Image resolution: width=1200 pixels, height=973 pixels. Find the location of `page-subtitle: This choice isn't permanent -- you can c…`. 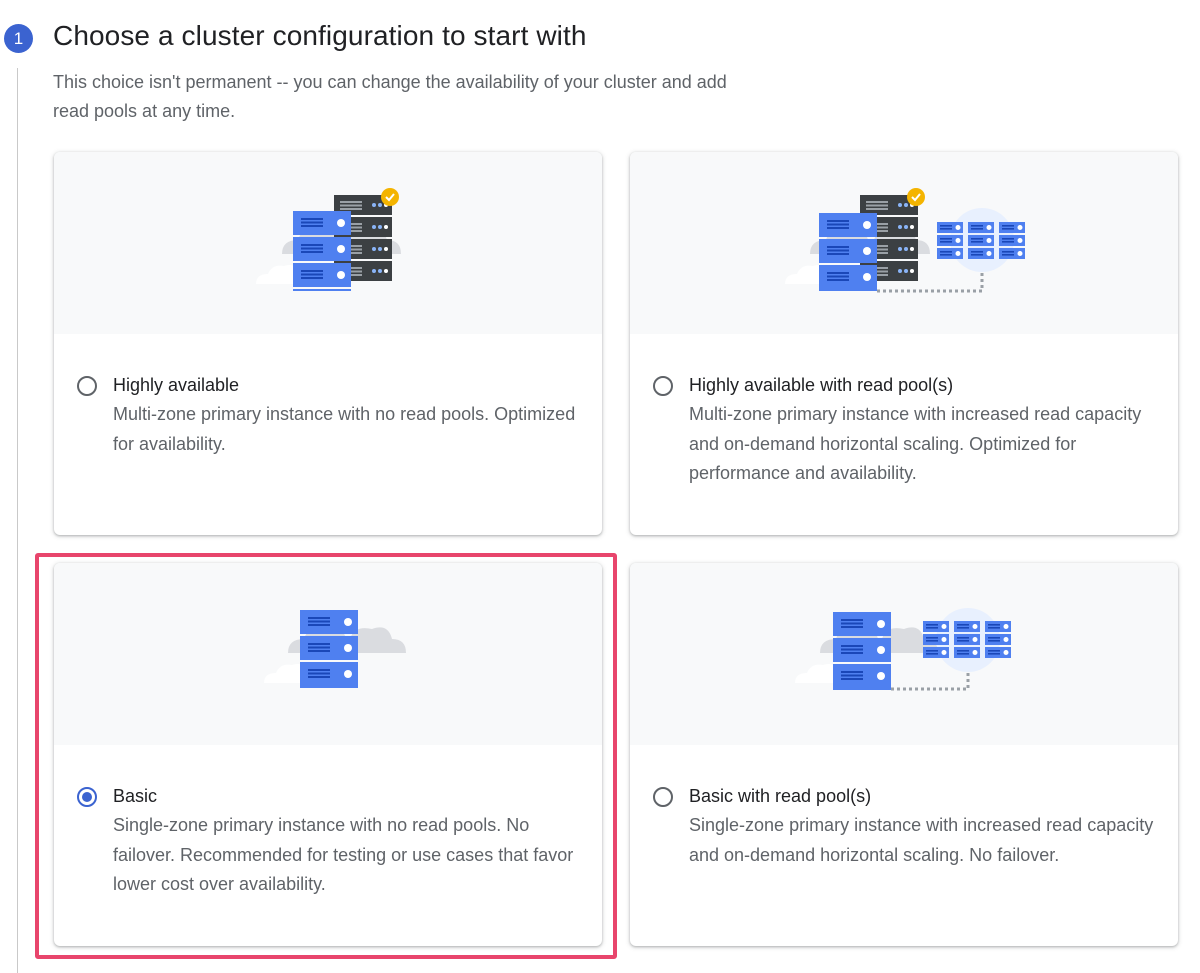

page-subtitle: This choice isn't permanent -- you can c… is located at coordinates (390, 96).